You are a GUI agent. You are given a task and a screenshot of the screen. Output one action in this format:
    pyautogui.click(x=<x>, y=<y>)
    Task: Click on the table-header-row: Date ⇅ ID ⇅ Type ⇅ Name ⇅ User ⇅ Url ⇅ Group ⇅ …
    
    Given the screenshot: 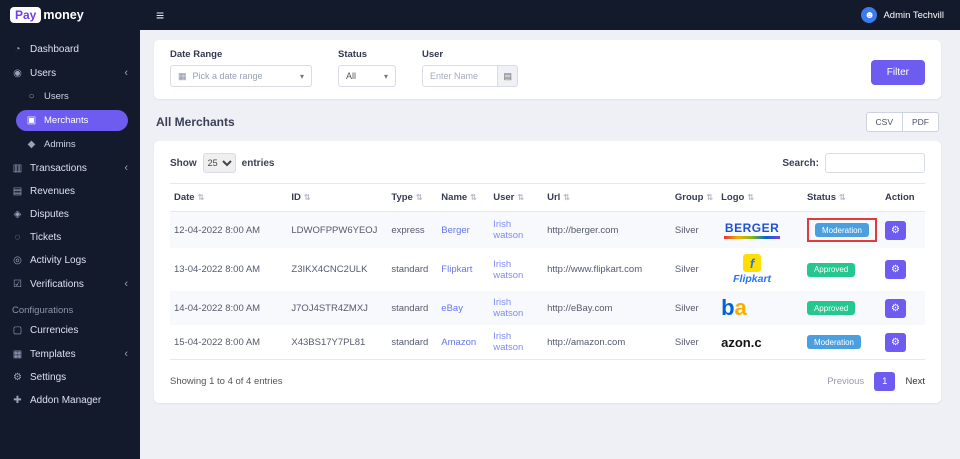 What is the action you would take?
    pyautogui.click(x=547, y=197)
    